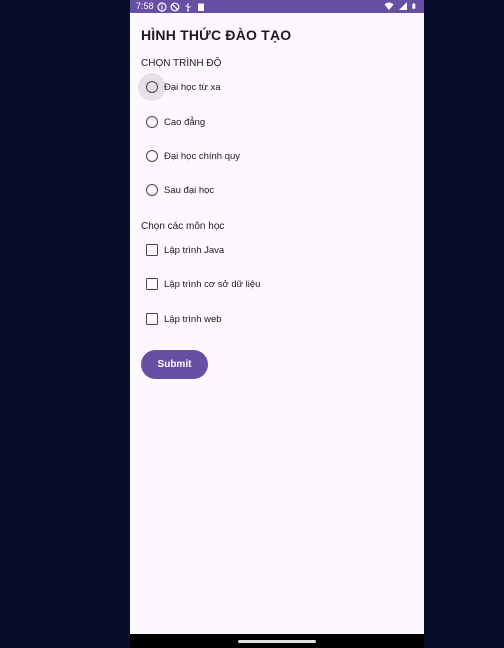  What do you see at coordinates (194, 250) in the screenshot?
I see `checkbox-label: Lập trình Java` at bounding box center [194, 250].